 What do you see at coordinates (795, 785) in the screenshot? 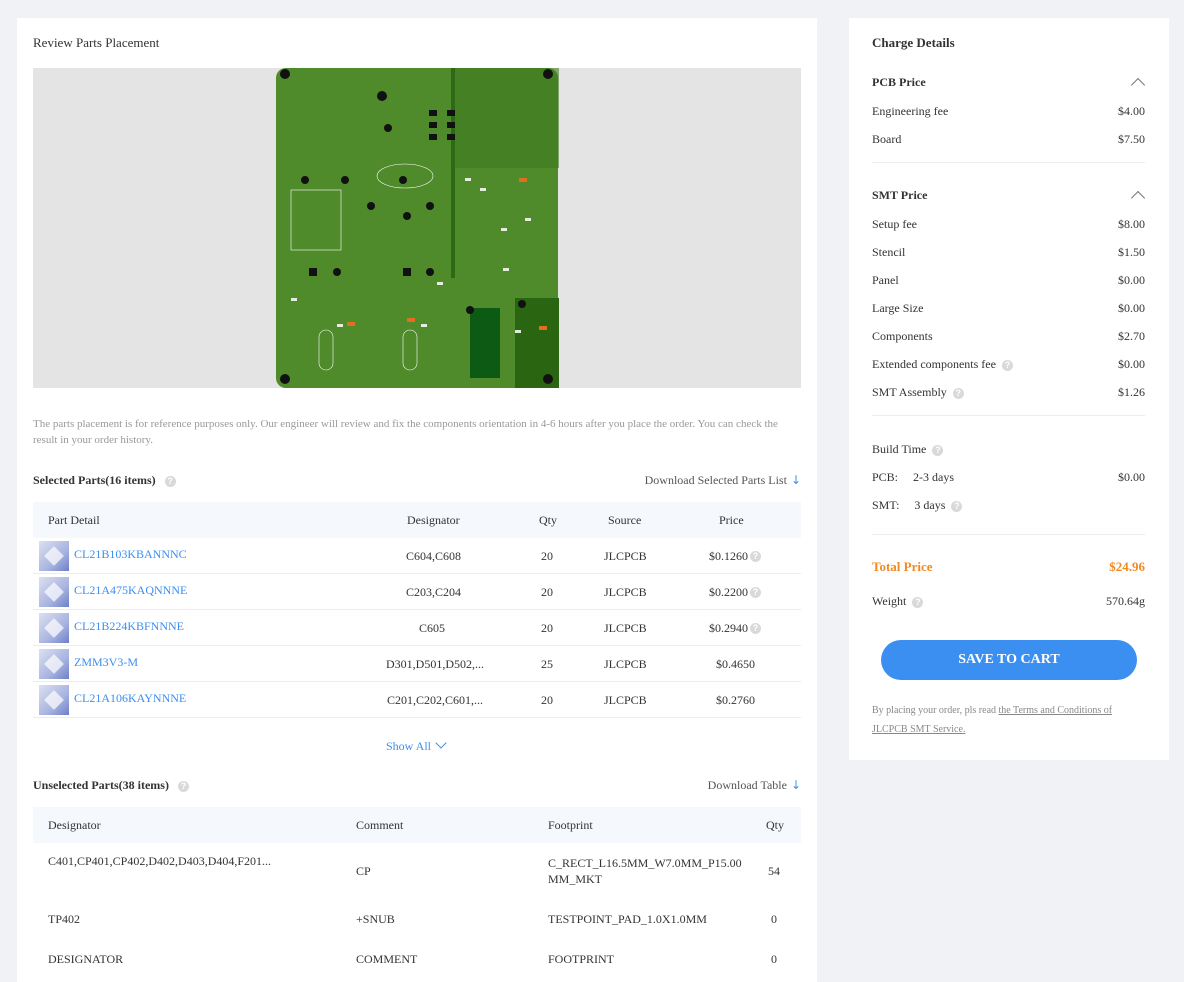
I see `download-icon: ↓` at bounding box center [795, 785].